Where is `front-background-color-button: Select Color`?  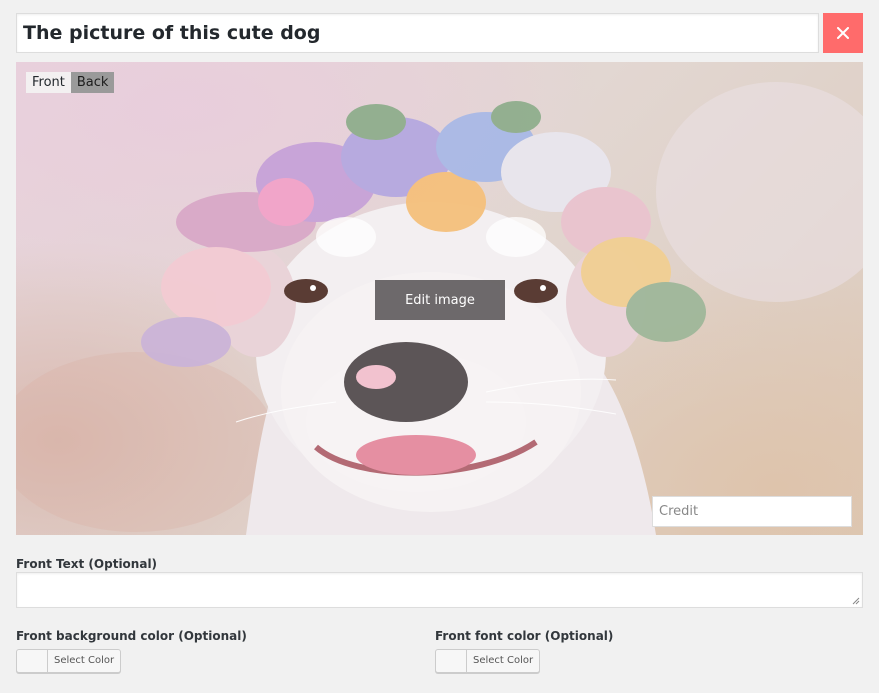
front-background-color-button: Select Color is located at coordinates (69, 661).